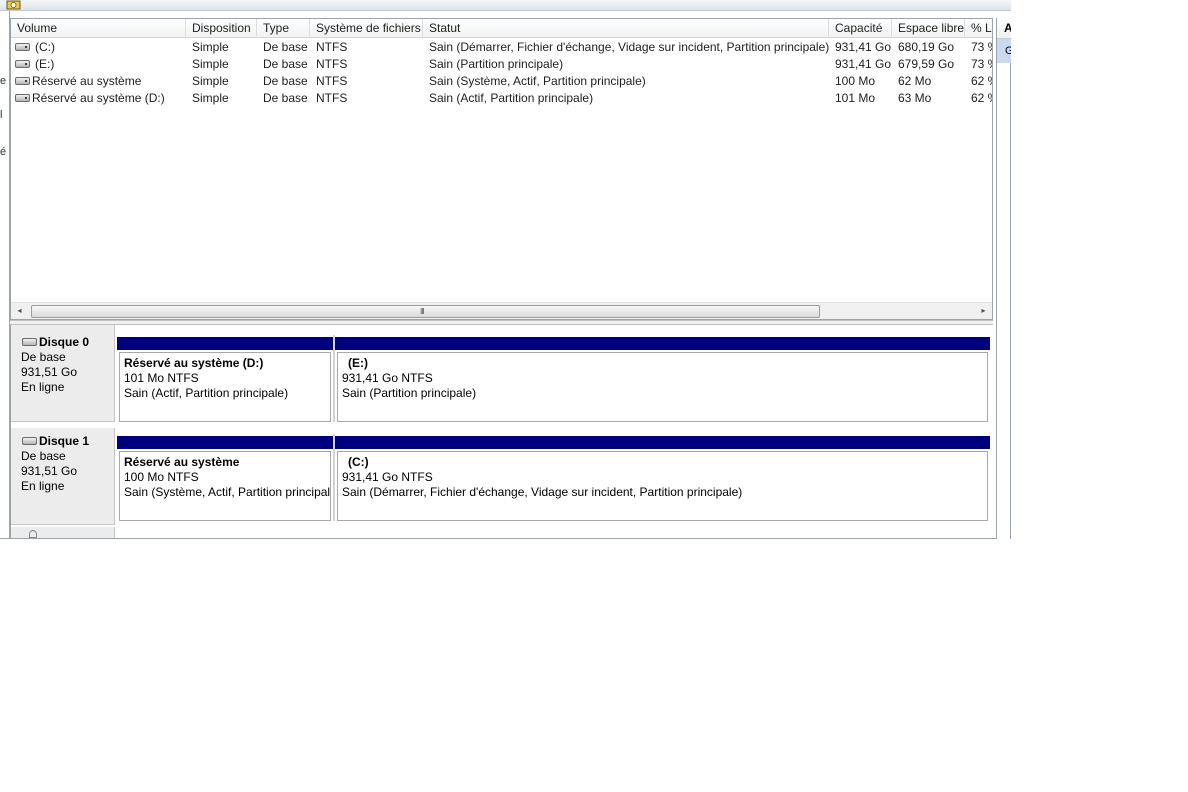 This screenshot has height=792, width=1188. Describe the element at coordinates (206, 393) in the screenshot. I see `partition-status: Sain (Actif, Partition principale)` at that location.